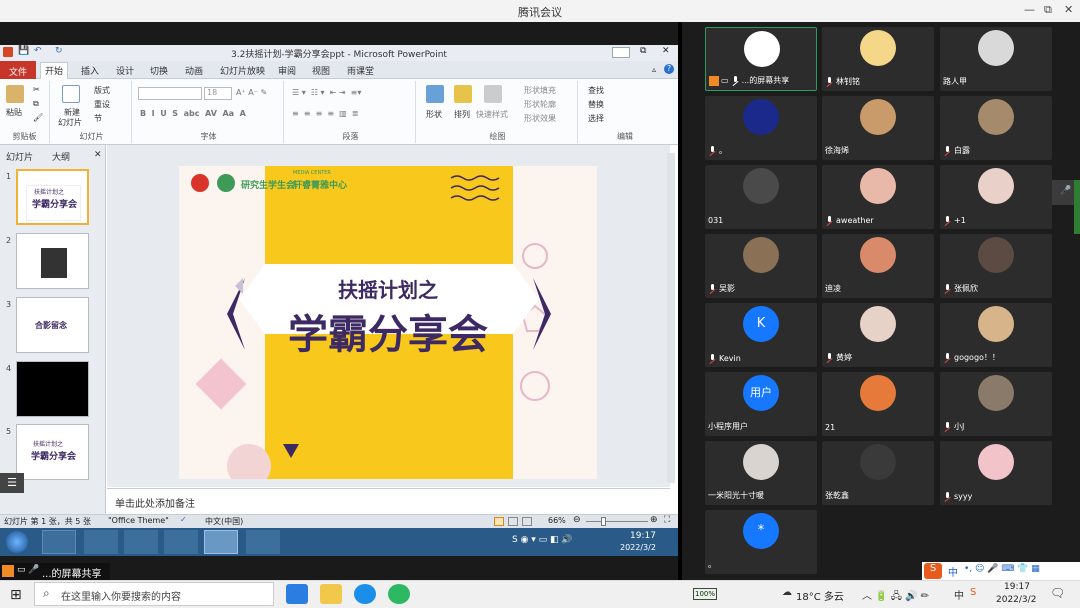 The image size is (1080, 608). I want to click on paste-icon, so click(15, 94).